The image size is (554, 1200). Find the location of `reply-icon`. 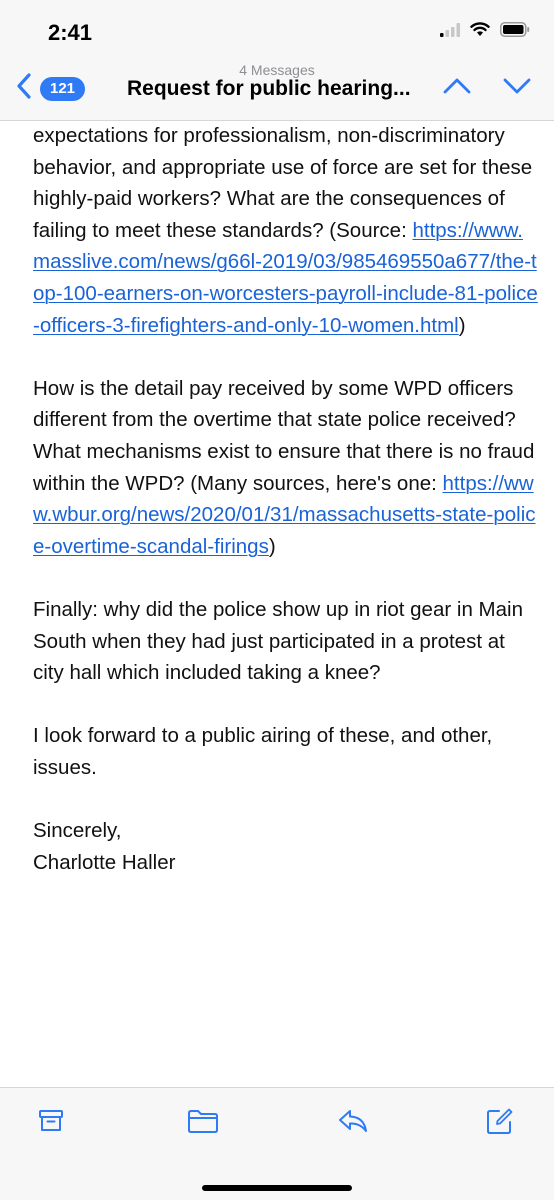

reply-icon is located at coordinates (353, 1121).